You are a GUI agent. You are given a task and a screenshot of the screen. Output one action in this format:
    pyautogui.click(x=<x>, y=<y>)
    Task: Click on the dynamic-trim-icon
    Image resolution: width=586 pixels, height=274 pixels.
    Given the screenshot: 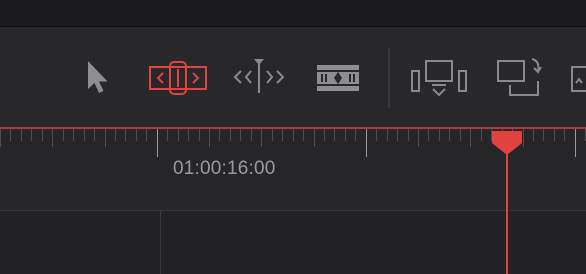 What is the action you would take?
    pyautogui.click(x=259, y=75)
    